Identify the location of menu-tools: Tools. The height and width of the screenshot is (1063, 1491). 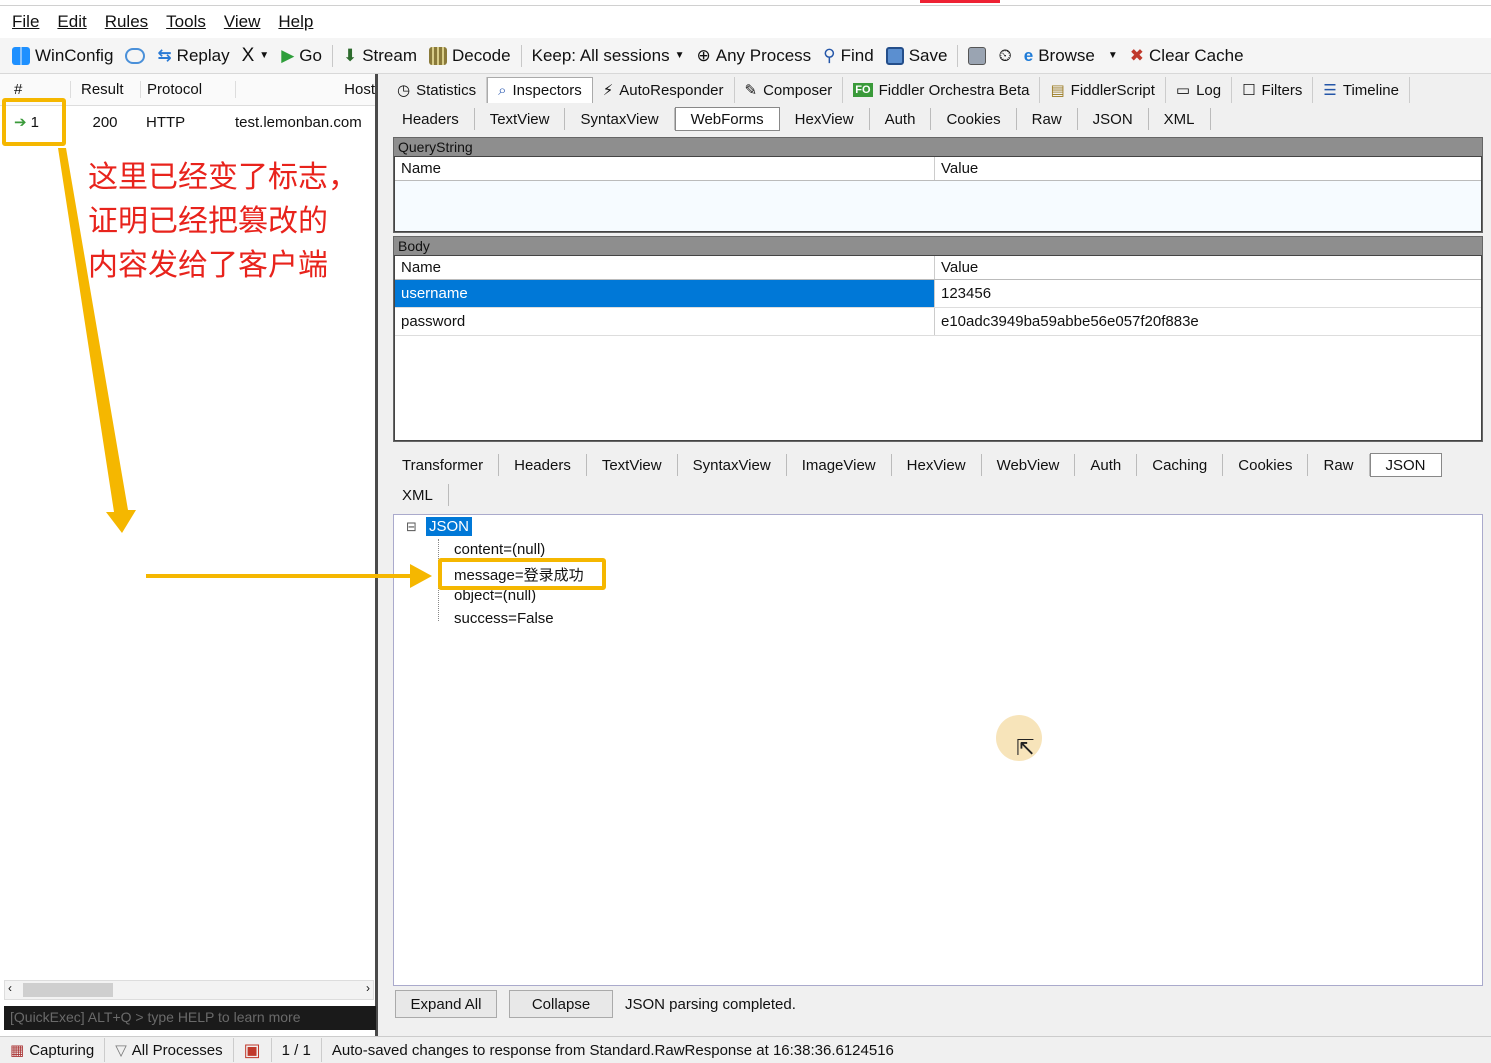
(186, 22).